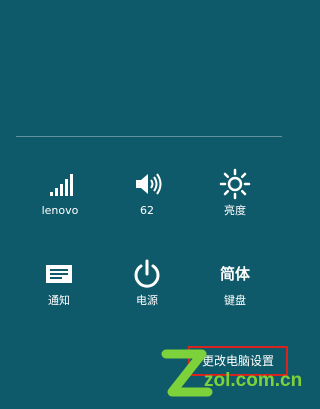  Describe the element at coordinates (235, 300) in the screenshot. I see `keyboard-label: 键盘` at that location.